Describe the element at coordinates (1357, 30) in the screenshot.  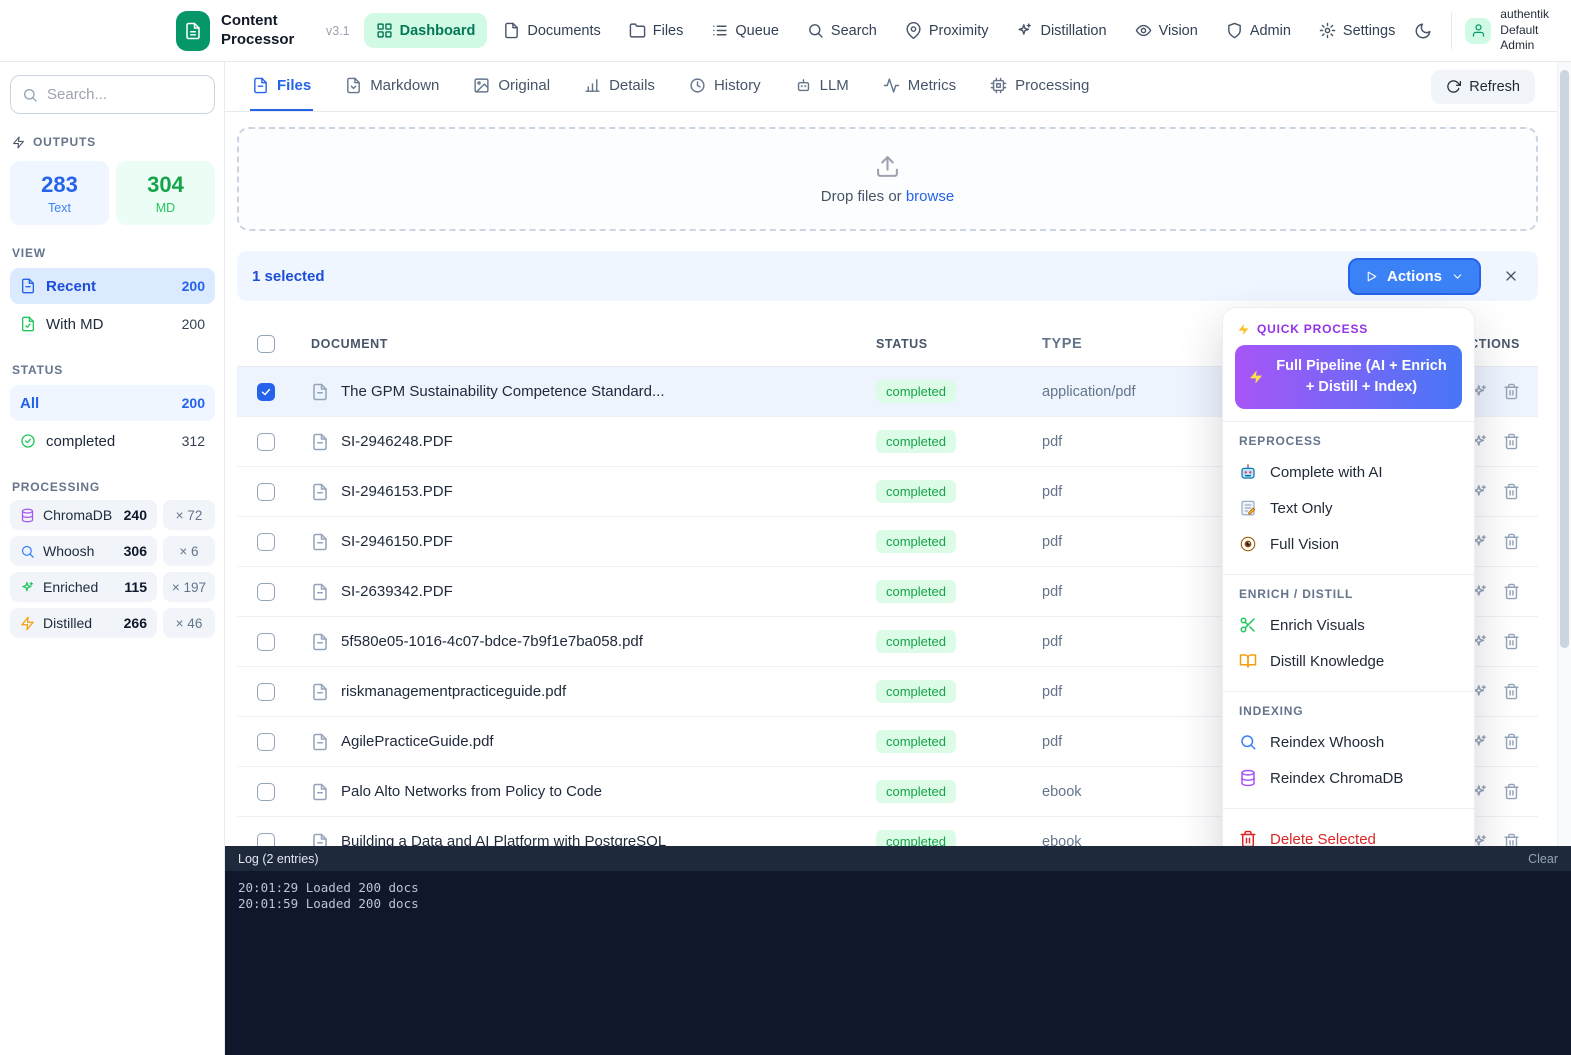
I see `nav-settings: Settings` at that location.